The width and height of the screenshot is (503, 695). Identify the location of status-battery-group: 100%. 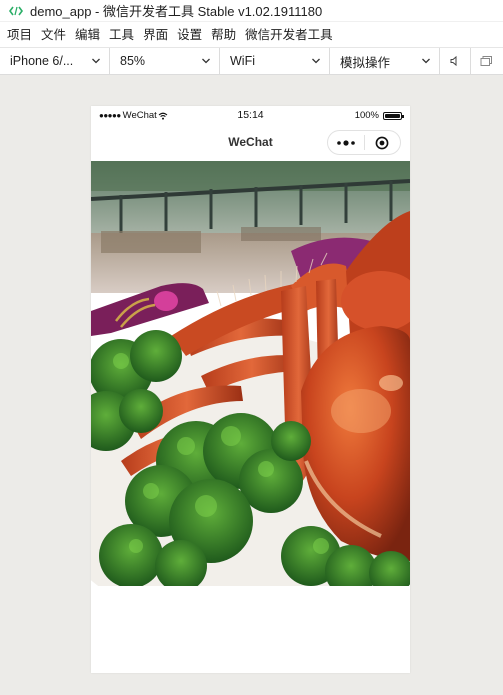
(379, 115).